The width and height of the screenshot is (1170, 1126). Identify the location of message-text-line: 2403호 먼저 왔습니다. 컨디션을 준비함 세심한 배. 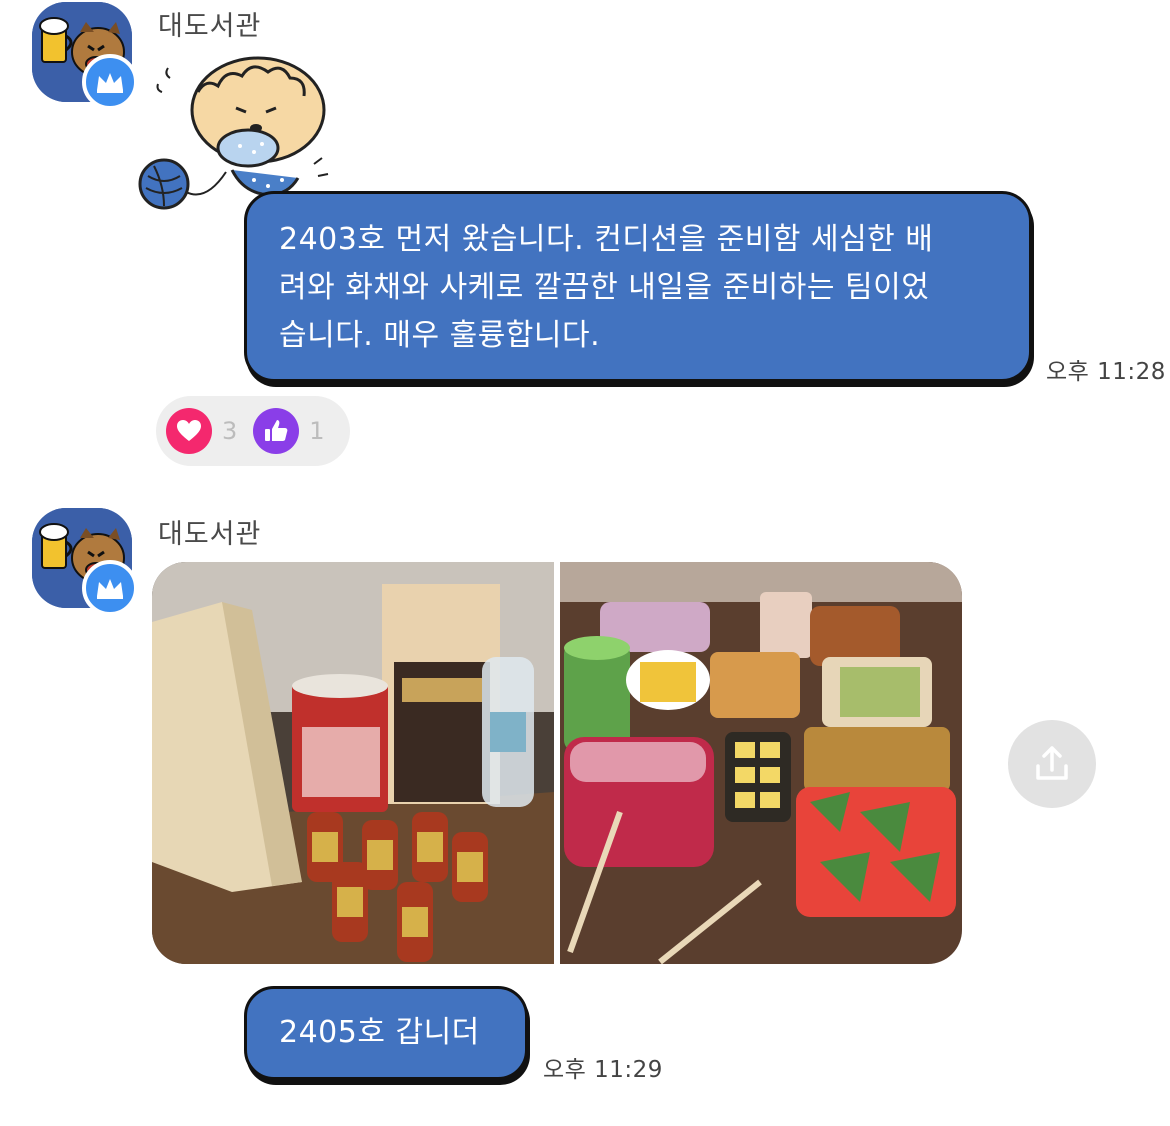
(606, 239).